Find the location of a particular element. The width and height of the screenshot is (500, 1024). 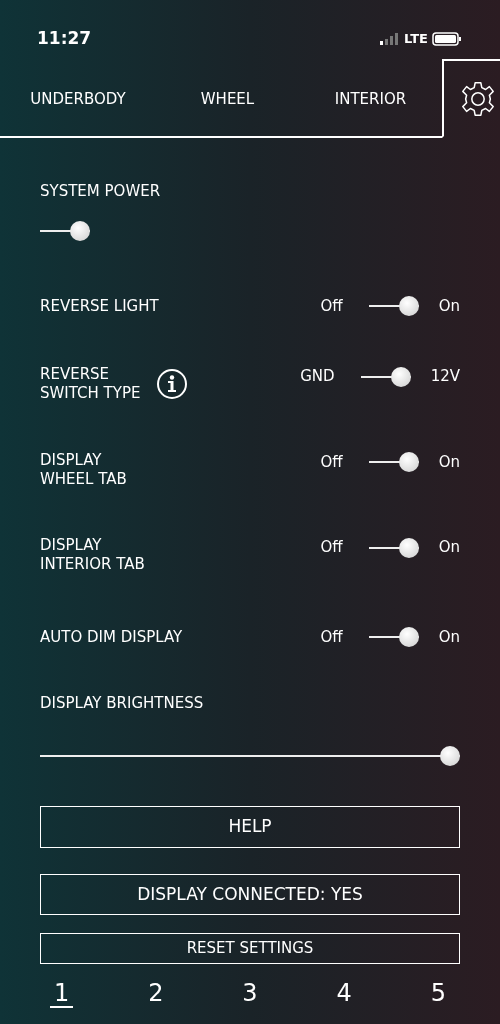

setting-label: SYSTEM POWER is located at coordinates (100, 191).